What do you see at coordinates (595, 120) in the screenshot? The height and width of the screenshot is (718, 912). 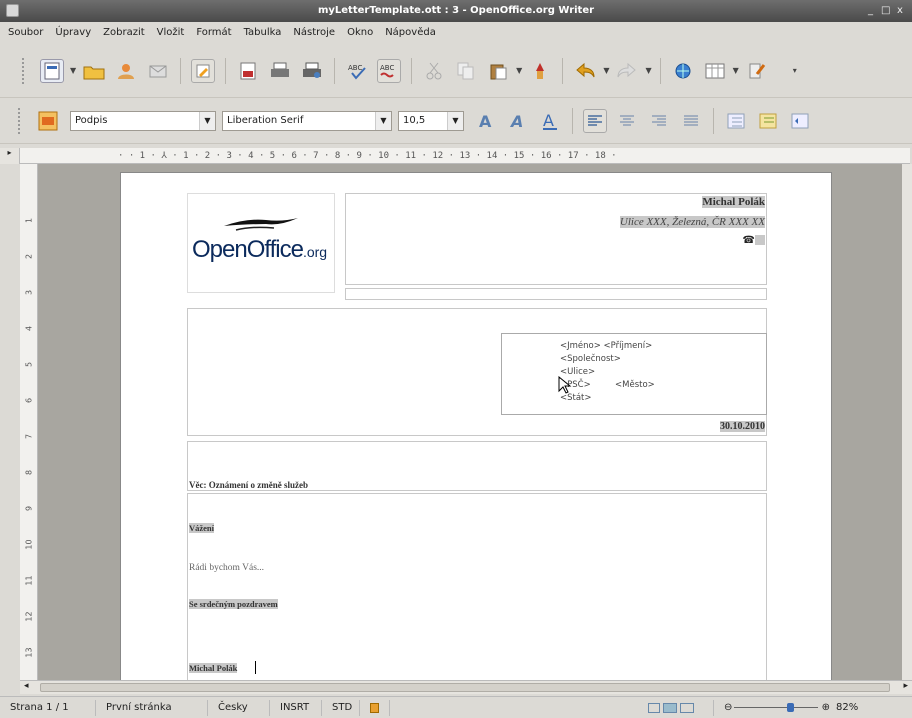 I see `align-left-icon` at bounding box center [595, 120].